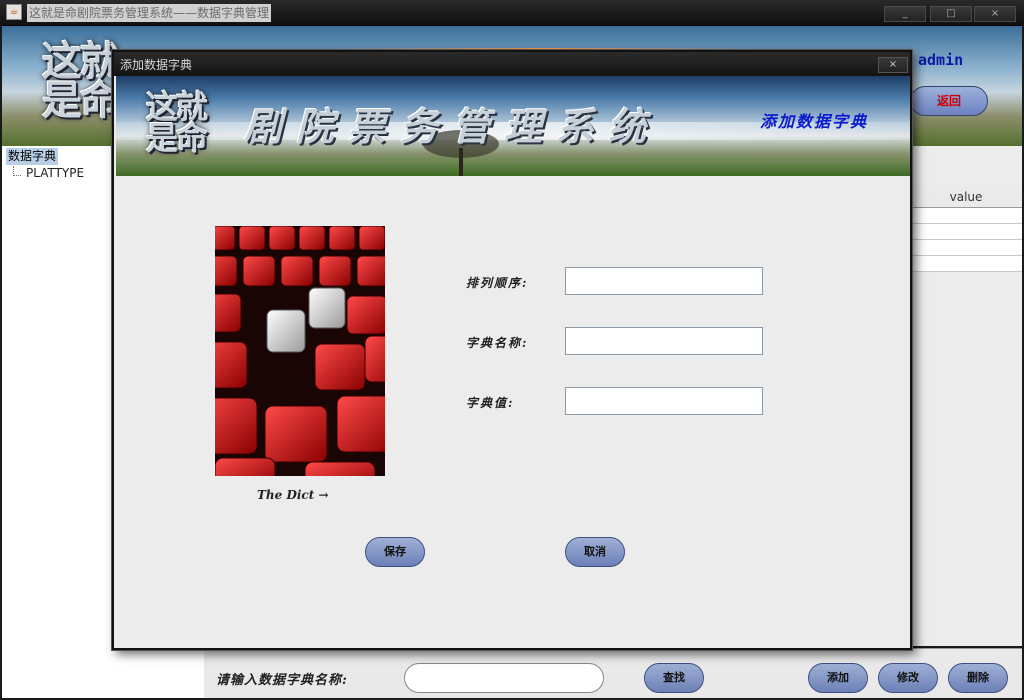 Image resolution: width=1024 pixels, height=700 pixels. Describe the element at coordinates (504, 678) in the screenshot. I see `search-input` at that location.